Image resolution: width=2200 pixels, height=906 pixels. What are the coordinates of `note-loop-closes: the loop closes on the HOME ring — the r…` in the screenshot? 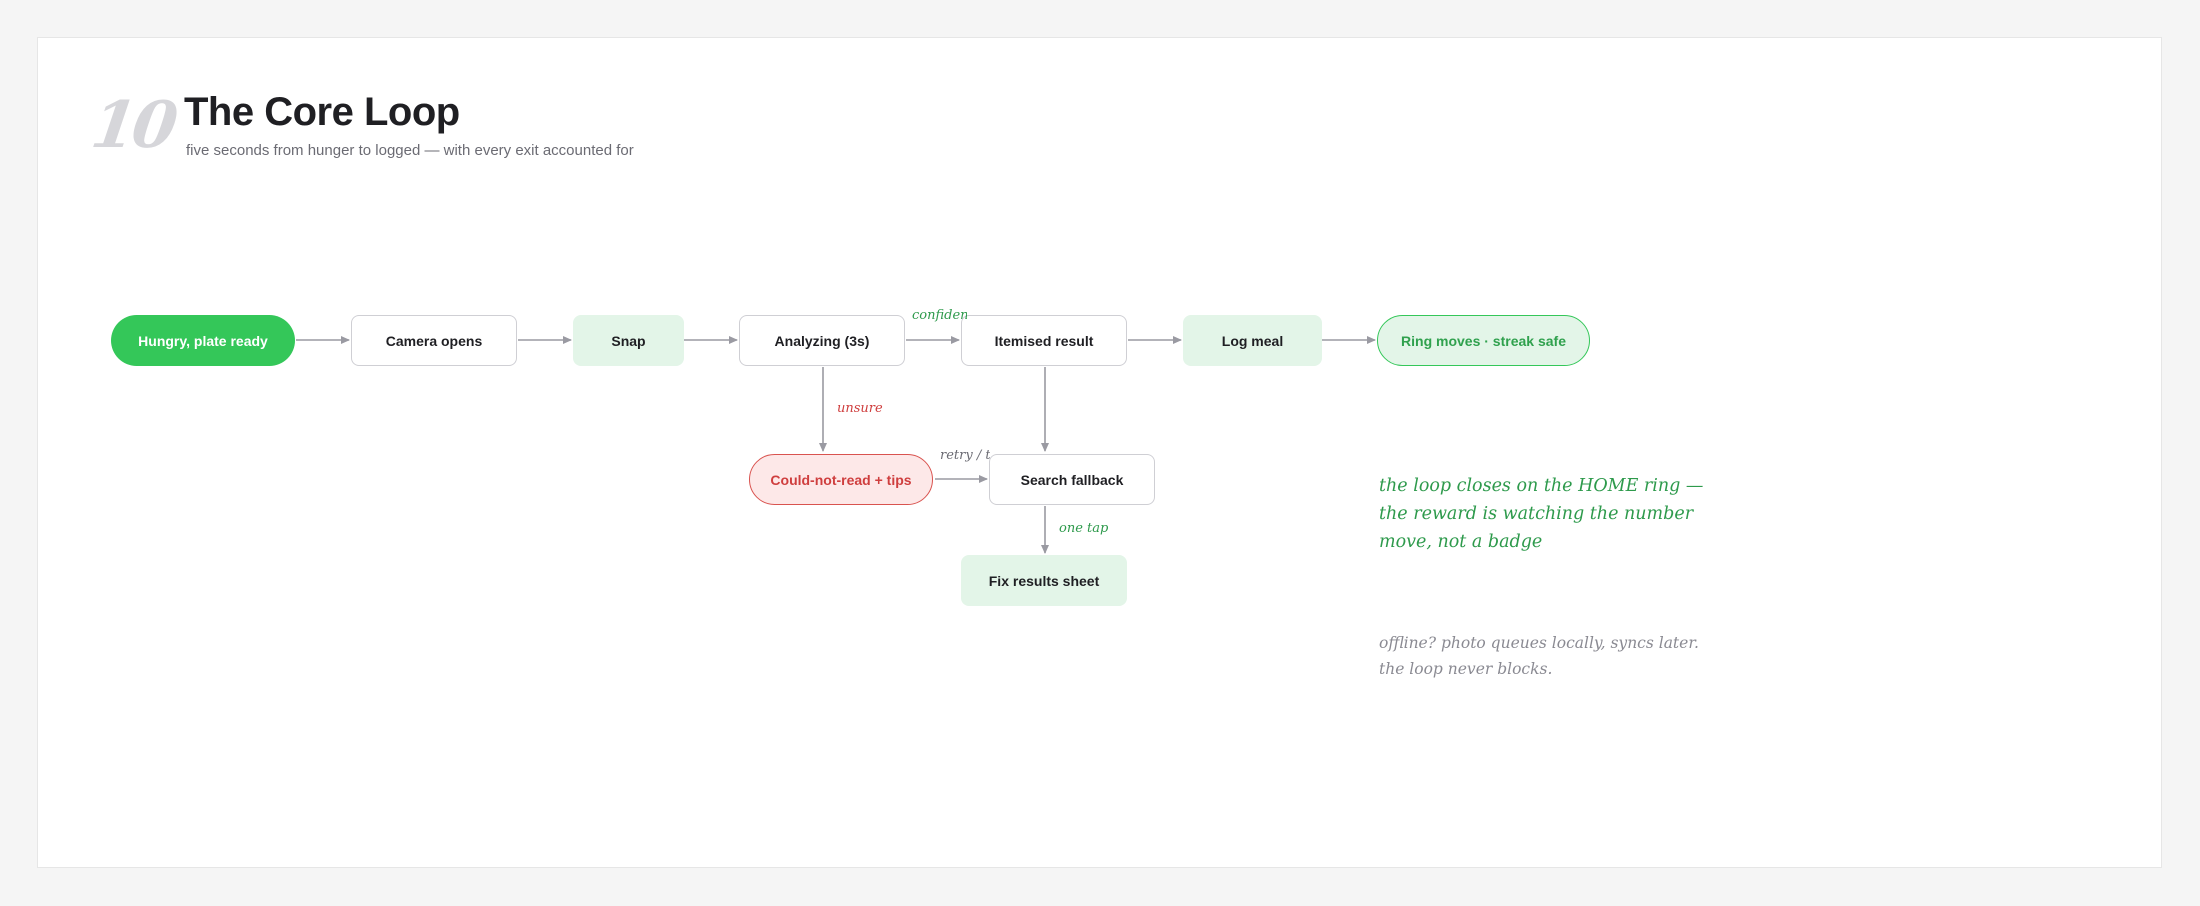 It's located at (1541, 514).